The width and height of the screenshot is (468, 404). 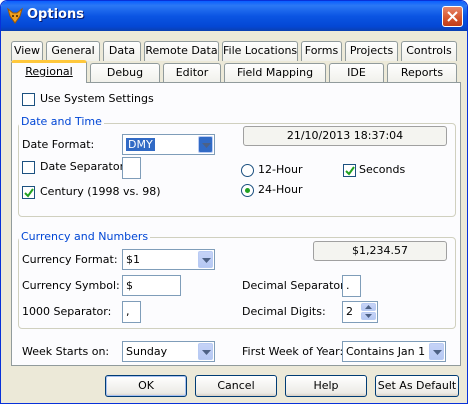 What do you see at coordinates (234, 16) in the screenshot?
I see `title-bar: Options` at bounding box center [234, 16].